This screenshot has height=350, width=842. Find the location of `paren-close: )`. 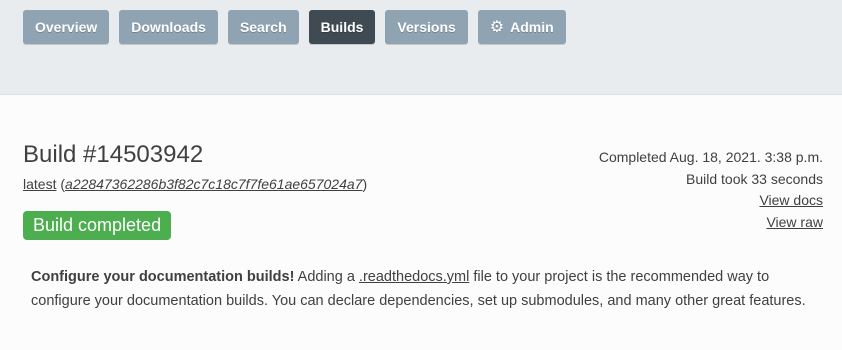

paren-close: ) is located at coordinates (365, 184).